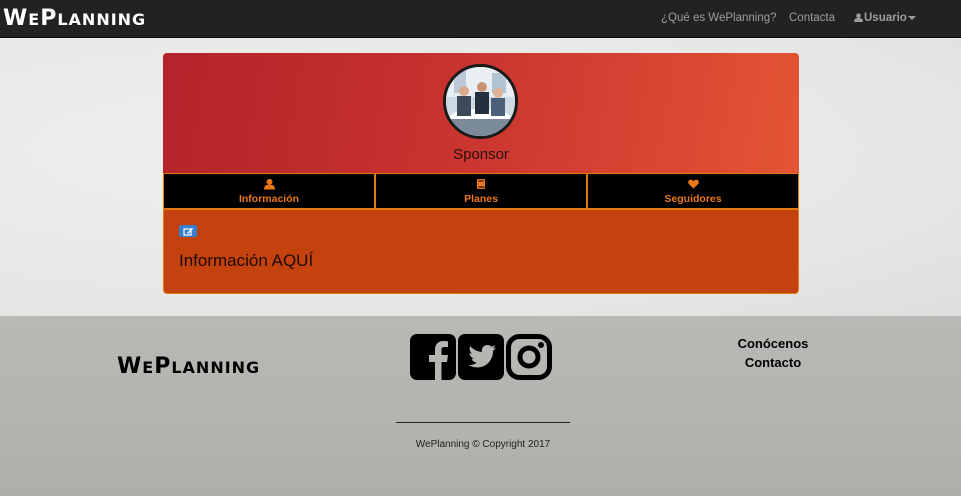  What do you see at coordinates (216, 367) in the screenshot?
I see `brand-letters-rest: LANNING` at bounding box center [216, 367].